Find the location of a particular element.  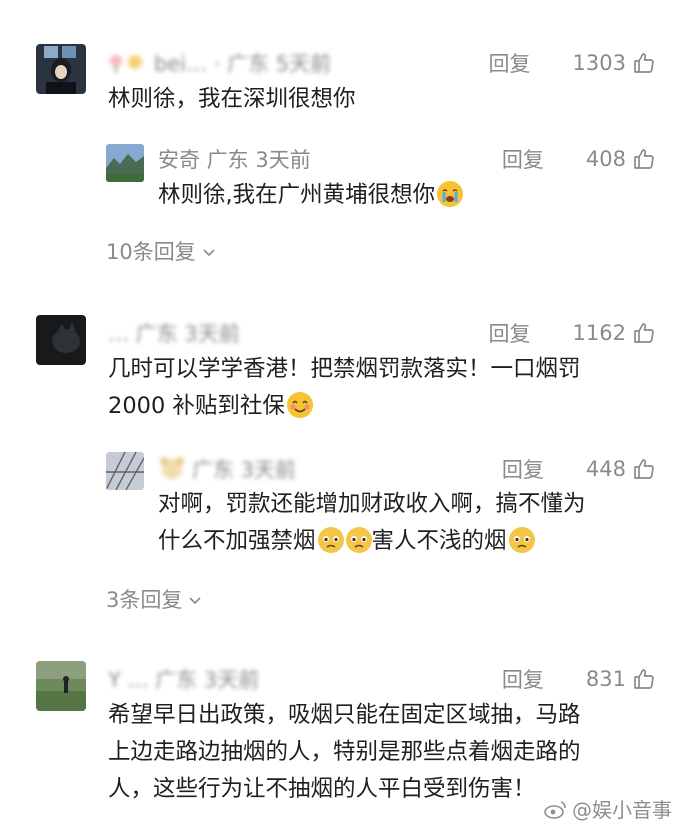

watermark-text: @娱小音事 is located at coordinates (622, 810).